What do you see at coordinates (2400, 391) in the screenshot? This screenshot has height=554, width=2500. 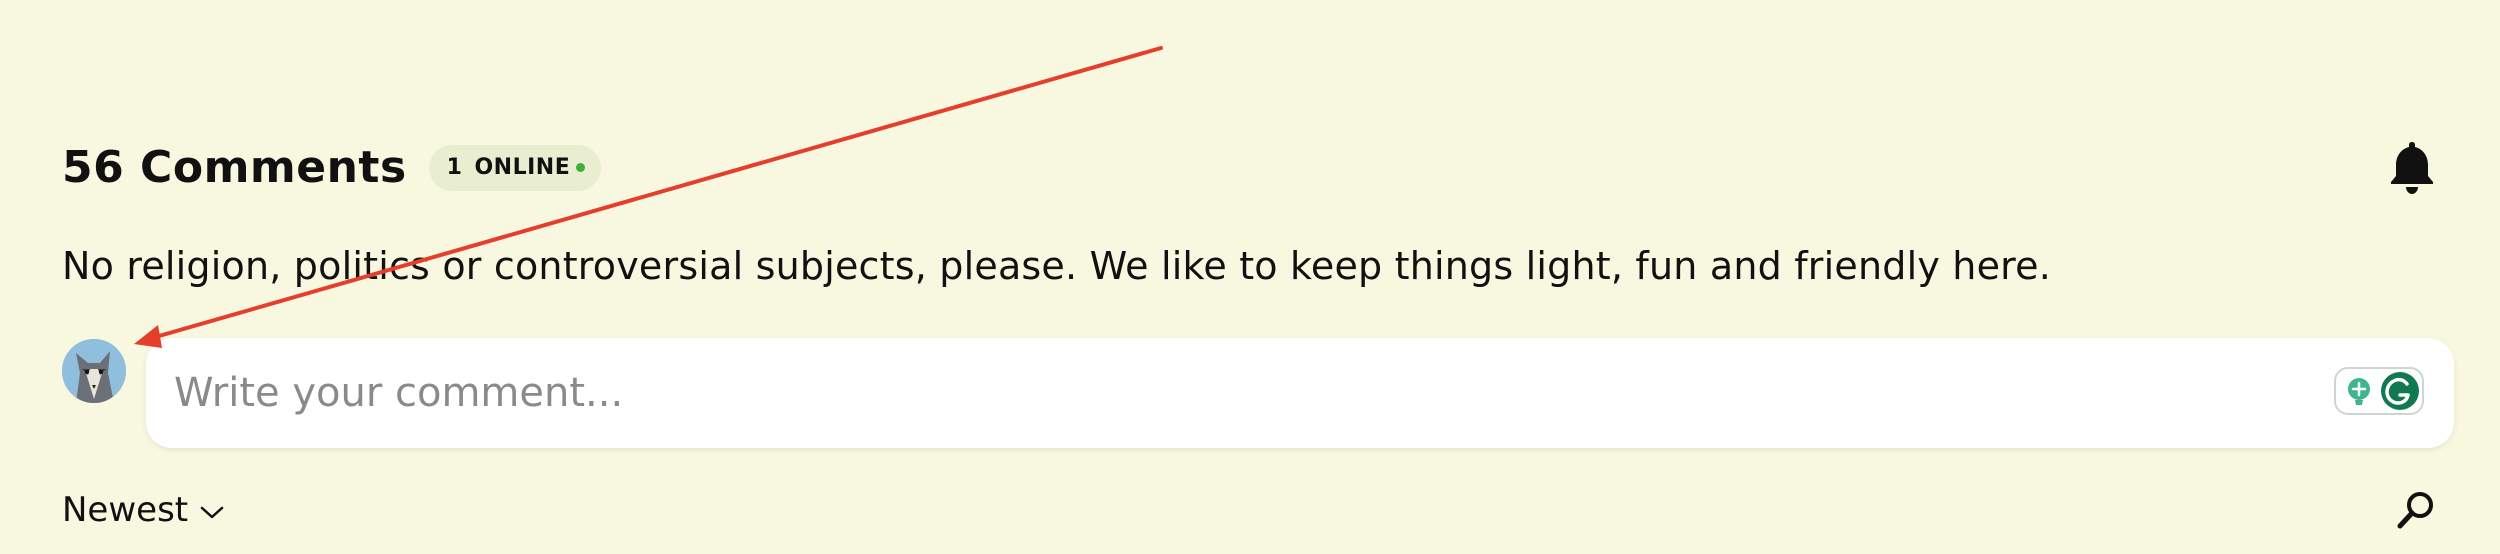 I see `grammarly-icon` at bounding box center [2400, 391].